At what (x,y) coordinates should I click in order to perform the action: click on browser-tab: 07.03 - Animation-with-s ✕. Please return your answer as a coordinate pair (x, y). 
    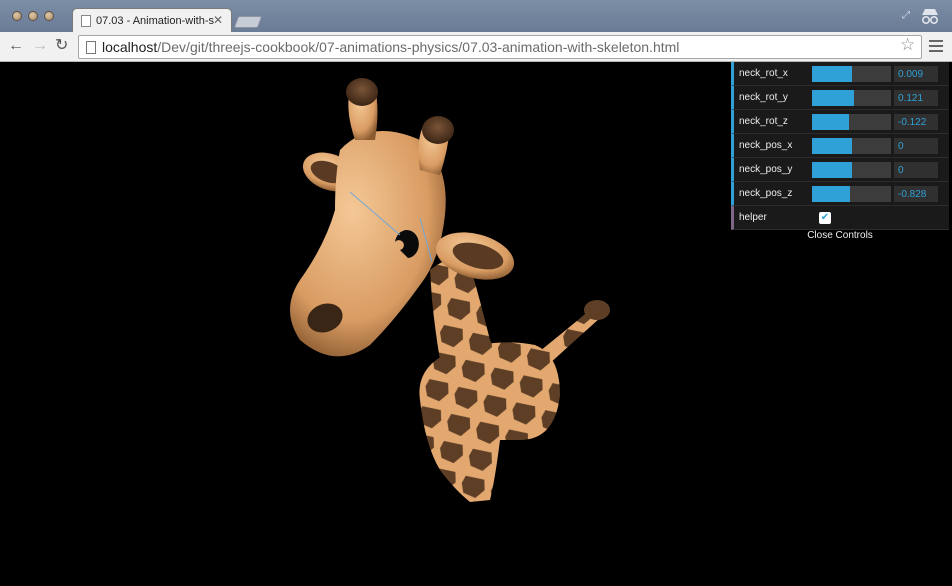
    Looking at the image, I should click on (152, 20).